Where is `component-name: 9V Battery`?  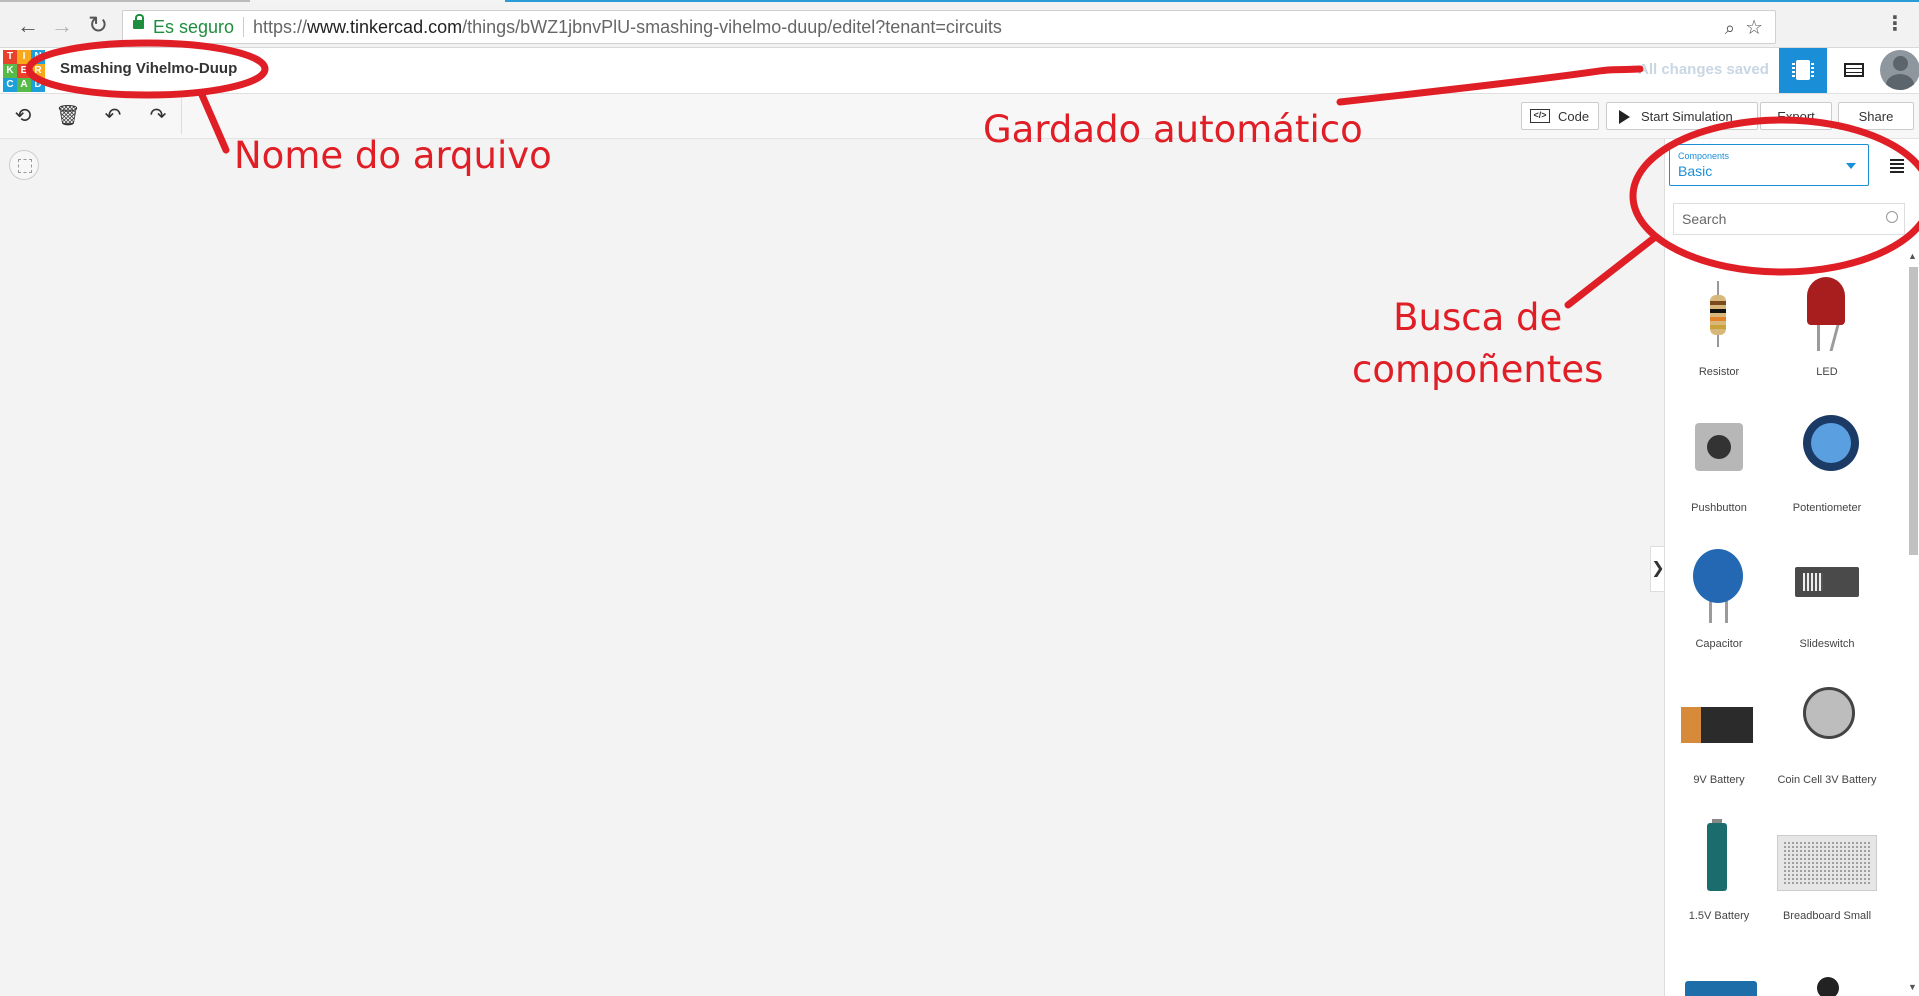
component-name: 9V Battery is located at coordinates (1719, 780).